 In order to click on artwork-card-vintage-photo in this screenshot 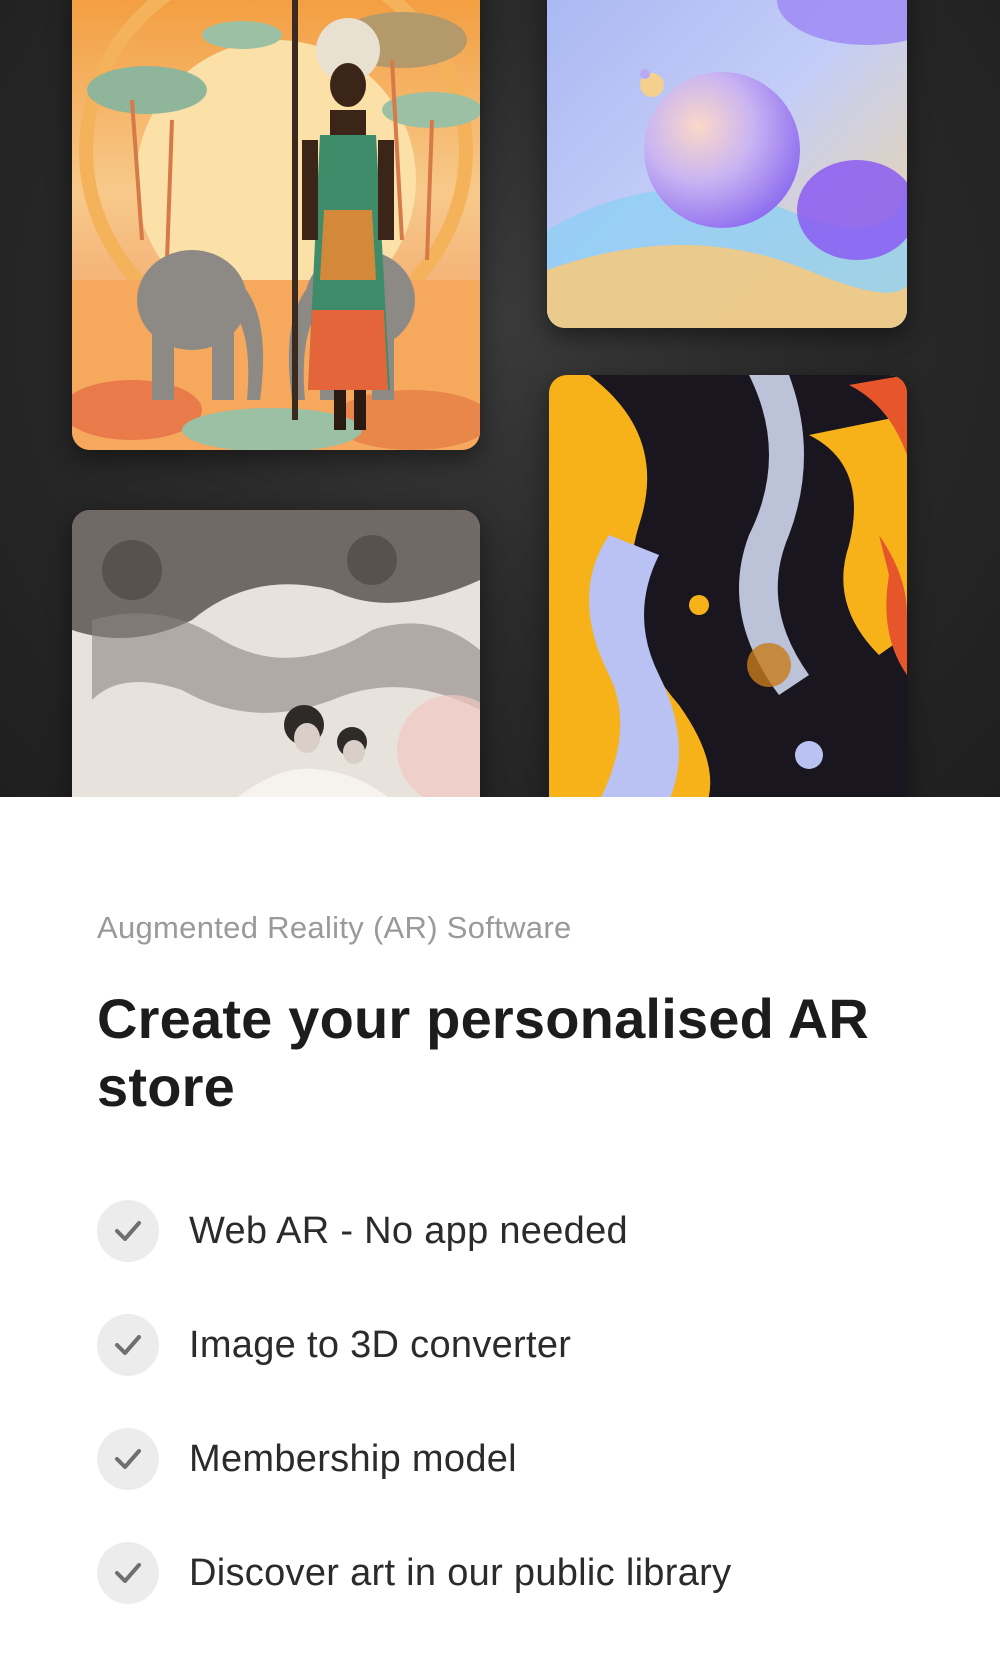, I will do `click(276, 653)`.